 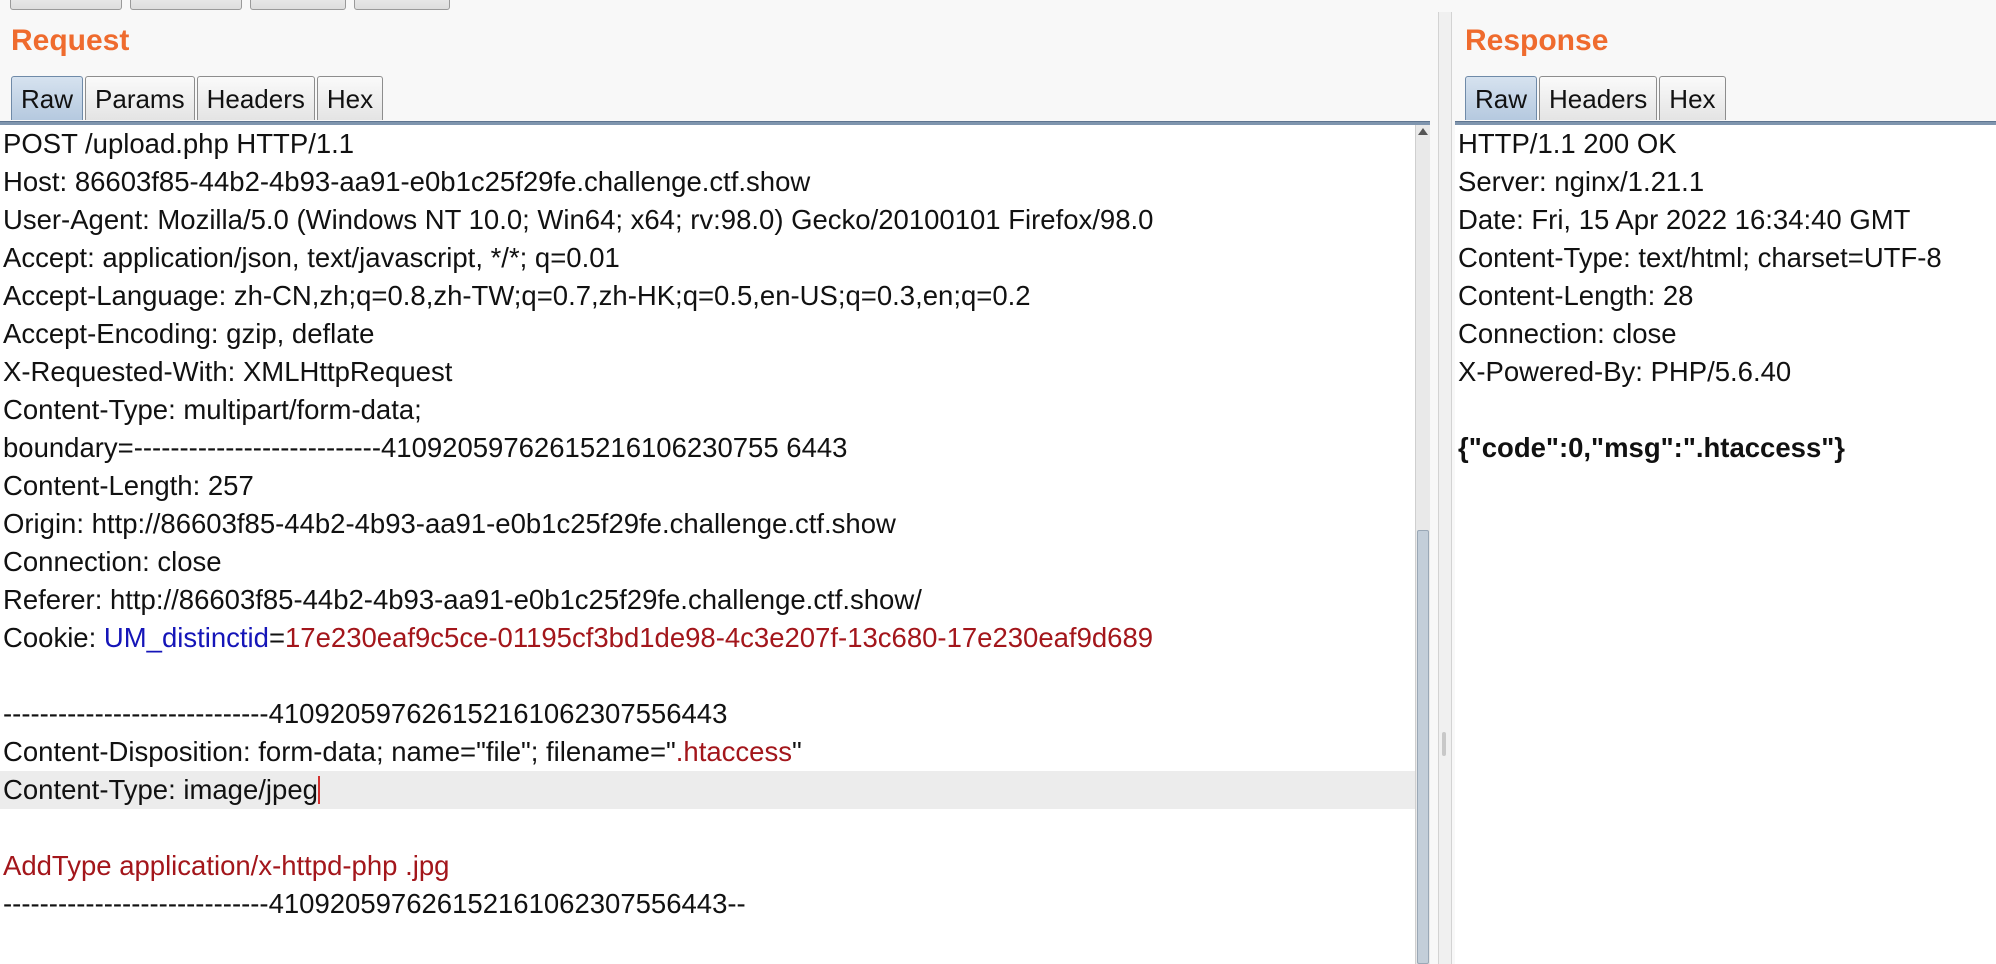 I want to click on request-scroll-thumb, so click(x=1423, y=747).